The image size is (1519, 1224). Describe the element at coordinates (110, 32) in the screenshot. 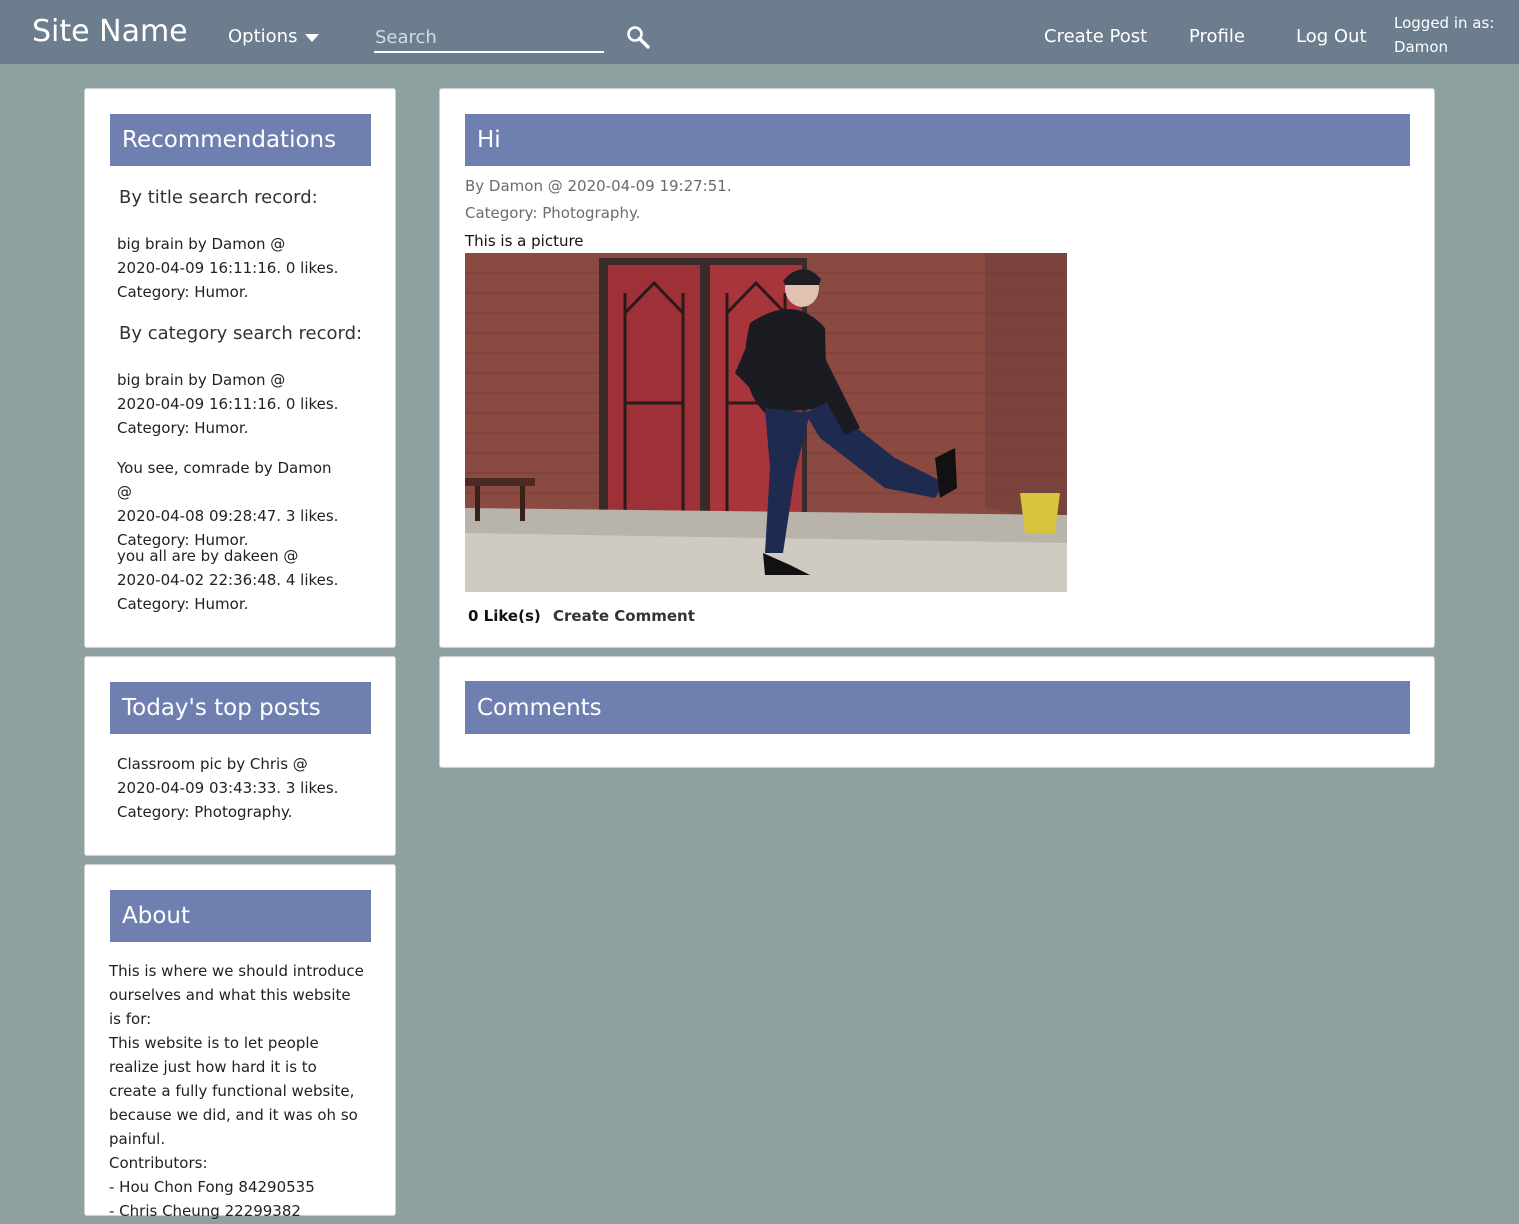

I see `site-name-link: Site Name` at that location.